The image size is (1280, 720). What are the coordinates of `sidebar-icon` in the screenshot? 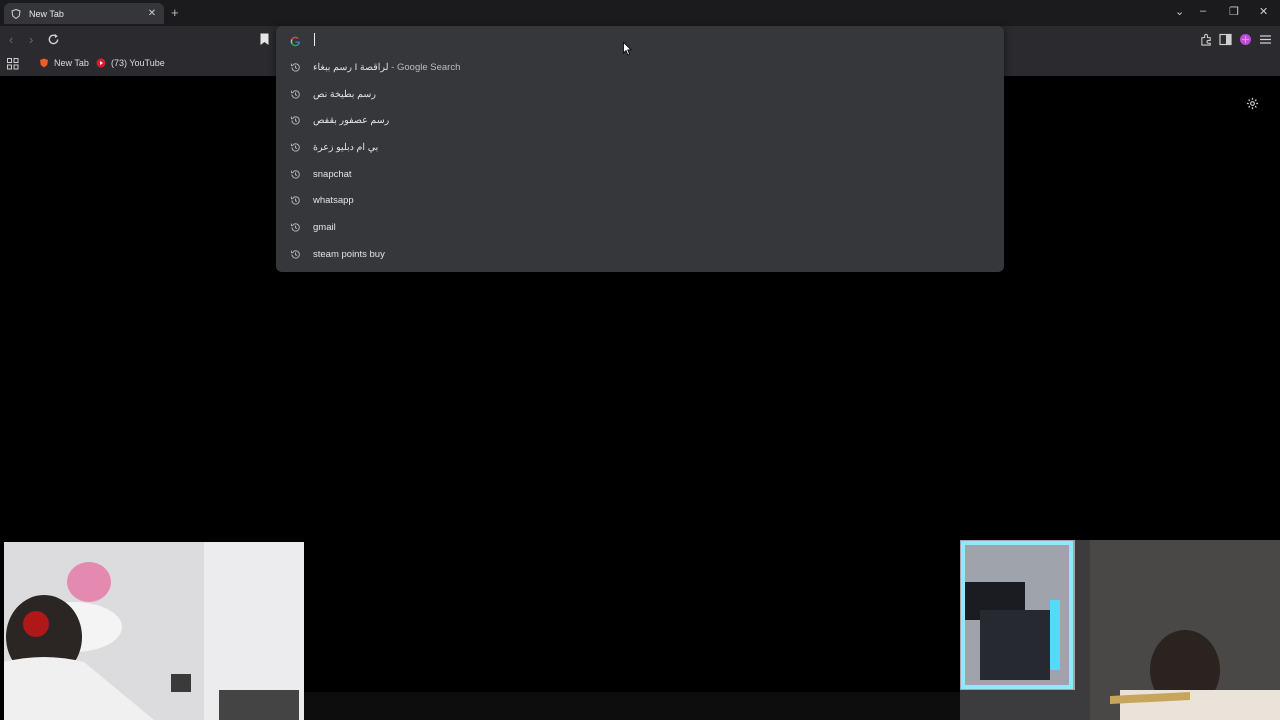 It's located at (1226, 40).